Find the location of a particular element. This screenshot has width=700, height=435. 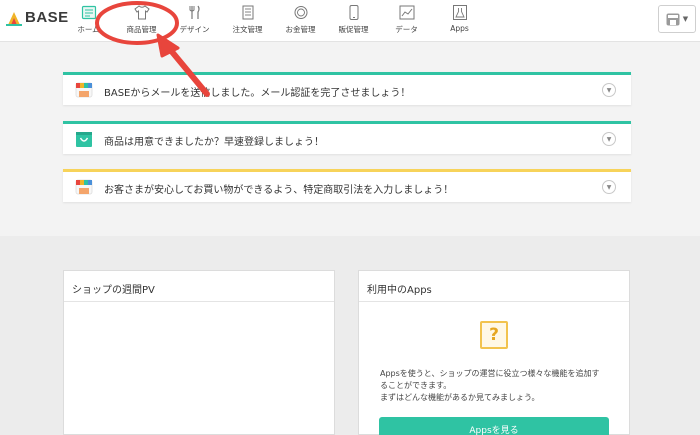

panel-title-apps: 利用中のApps is located at coordinates (399, 290).